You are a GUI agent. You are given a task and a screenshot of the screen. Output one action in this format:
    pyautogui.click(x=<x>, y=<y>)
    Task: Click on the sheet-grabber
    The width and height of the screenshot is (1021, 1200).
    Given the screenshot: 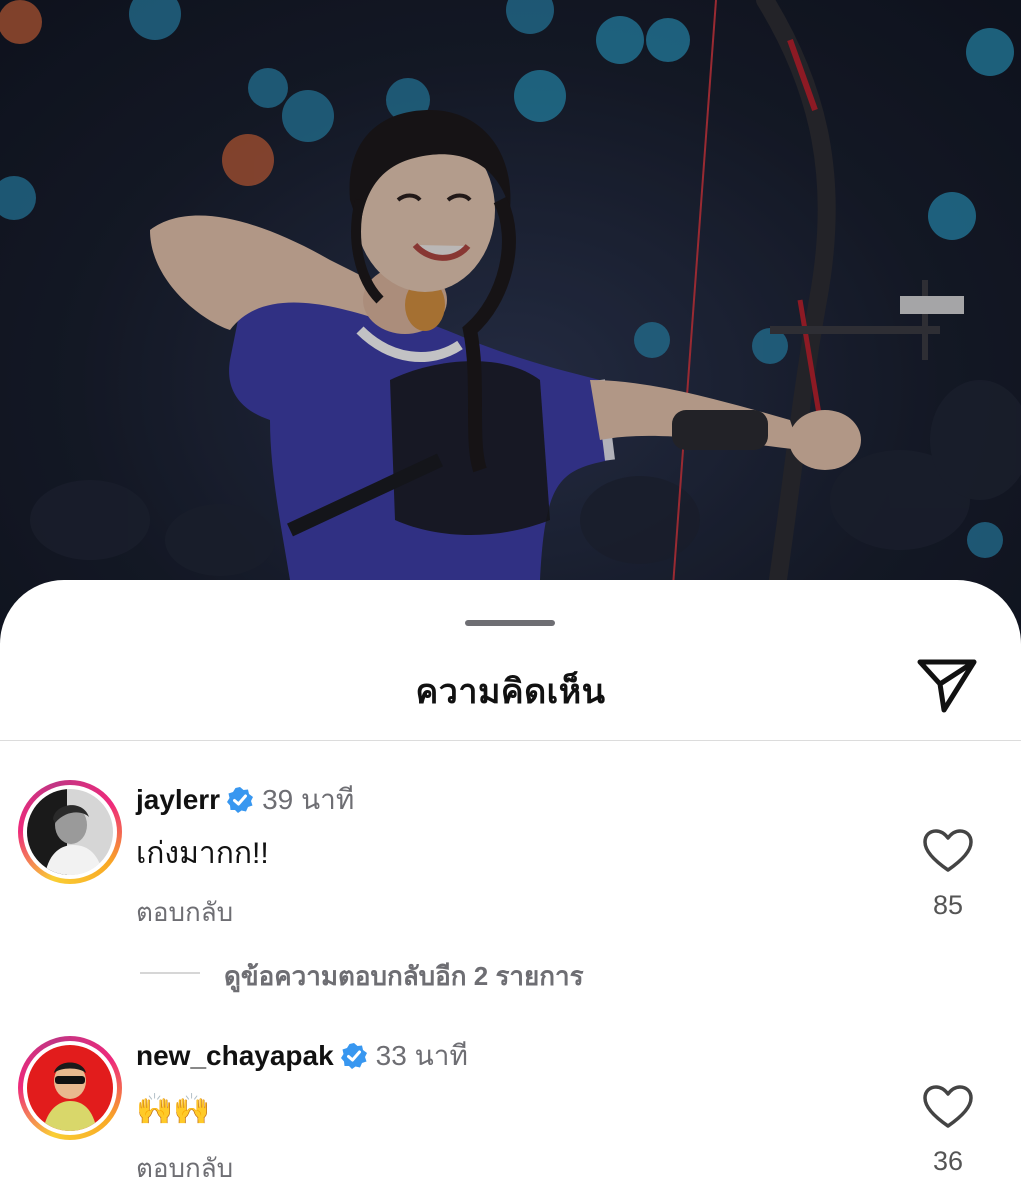 What is the action you would take?
    pyautogui.click(x=510, y=623)
    